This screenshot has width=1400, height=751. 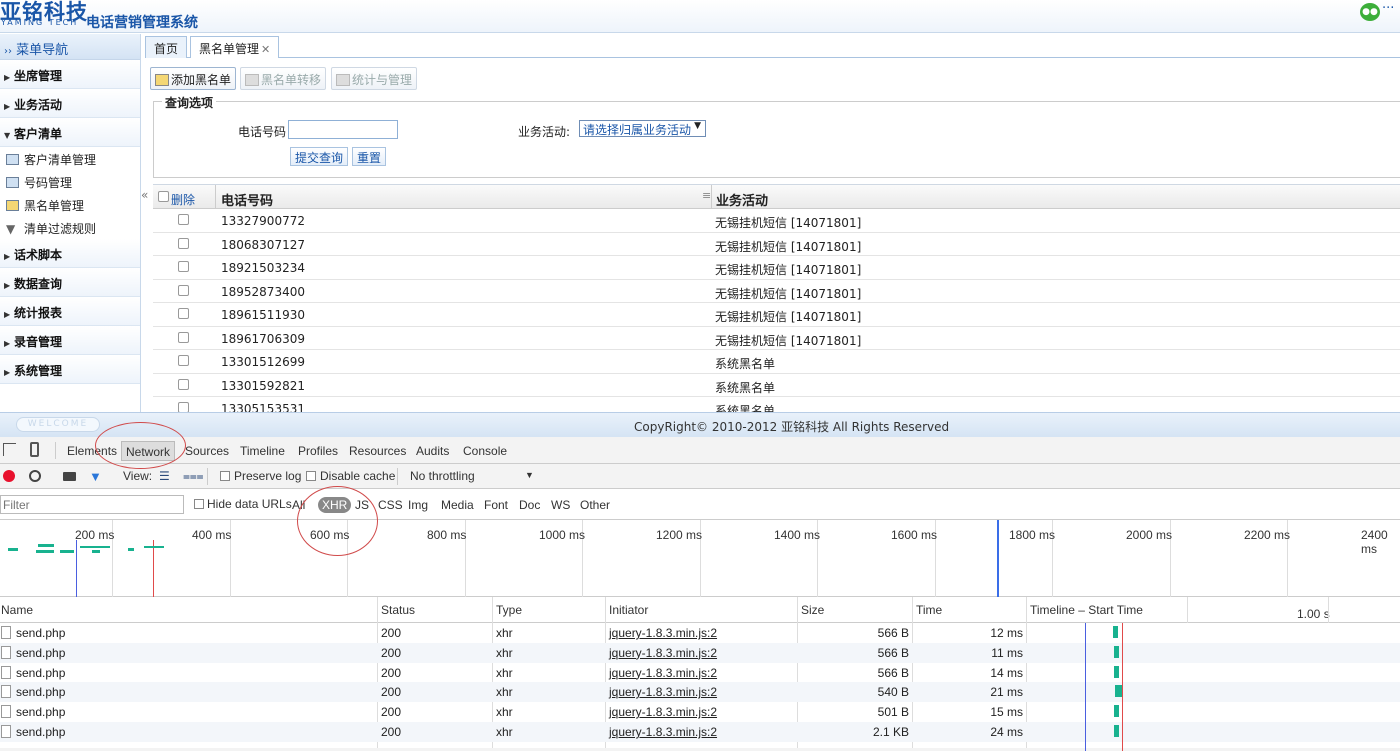 What do you see at coordinates (199, 504) in the screenshot?
I see `hide-data-urls-checkbox` at bounding box center [199, 504].